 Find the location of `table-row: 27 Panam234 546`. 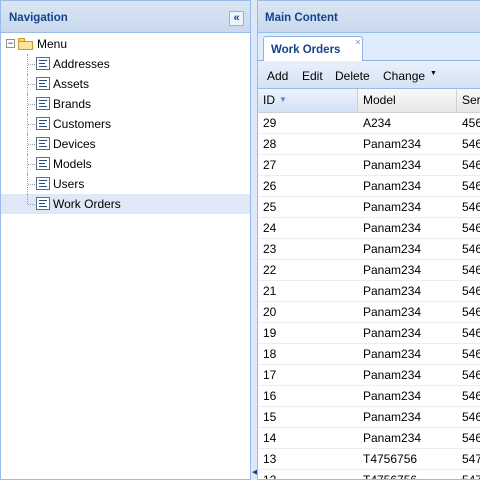

table-row: 27 Panam234 546 is located at coordinates (369, 165).